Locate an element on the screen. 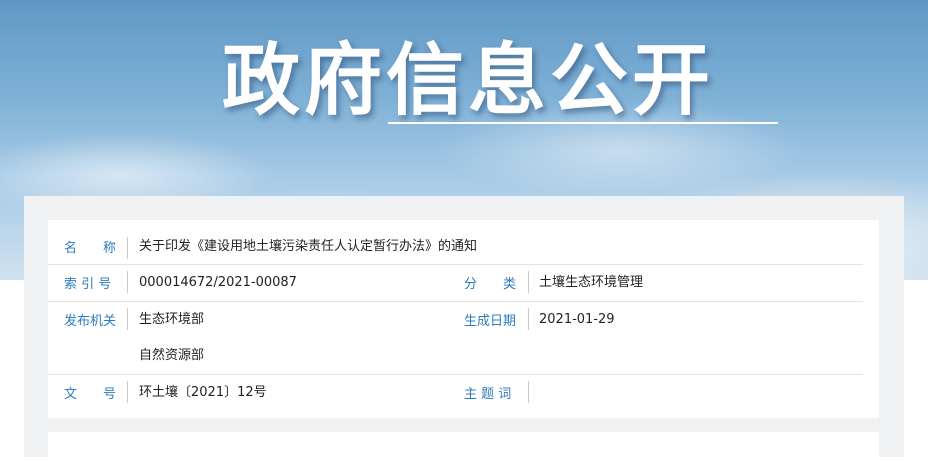 Image resolution: width=928 pixels, height=462 pixels. docno-value: 环土壤〔2021〕12号 is located at coordinates (203, 392).